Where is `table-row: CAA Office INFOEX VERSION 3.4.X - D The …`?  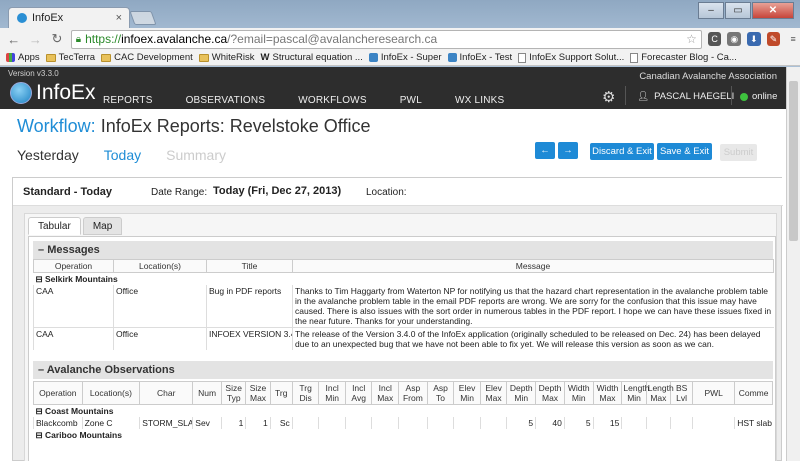
table-row: CAA Office INFOEX VERSION 3.4.X - D The … is located at coordinates (403, 338).